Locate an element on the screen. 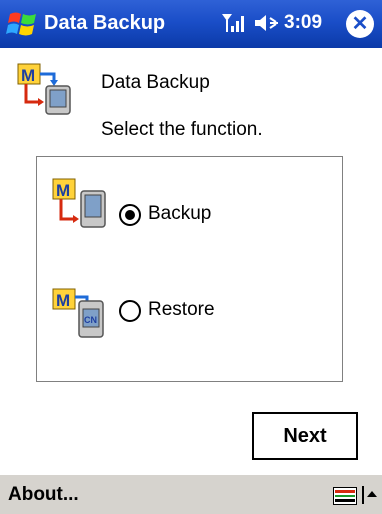 This screenshot has height=514, width=382. instruction-text: Select the function. is located at coordinates (182, 129).